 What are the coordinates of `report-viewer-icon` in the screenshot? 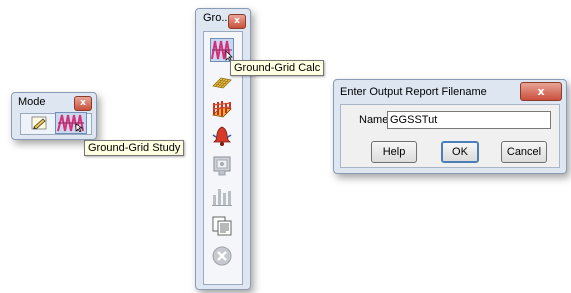 It's located at (222, 166).